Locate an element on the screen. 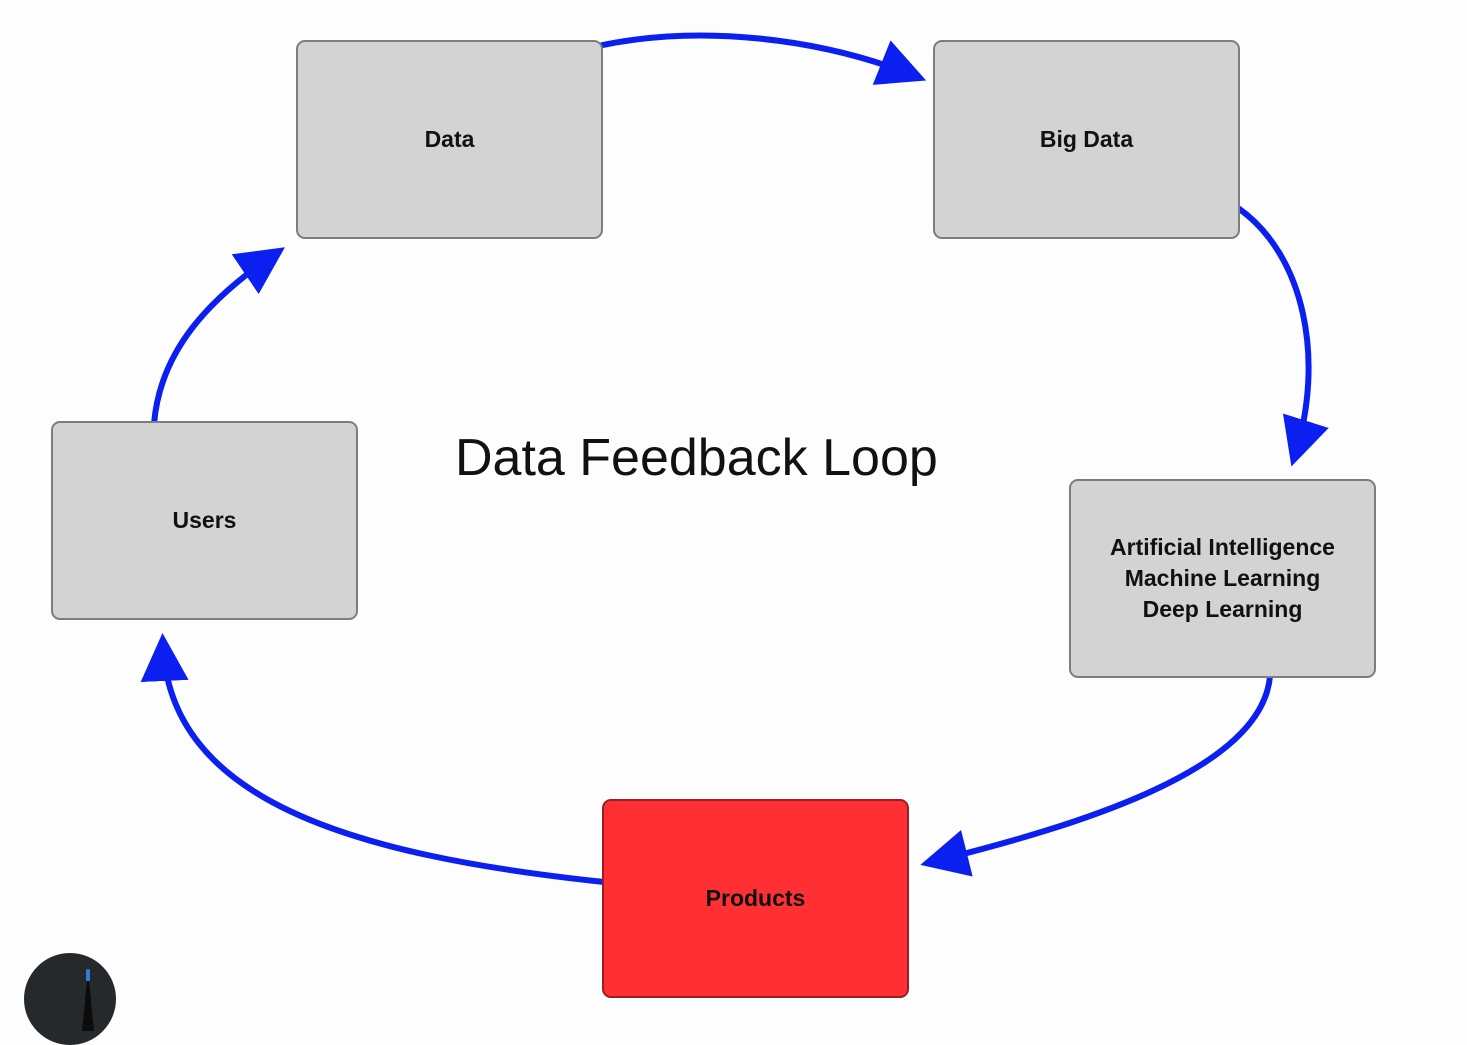  node-products-label: Products is located at coordinates (755, 898).